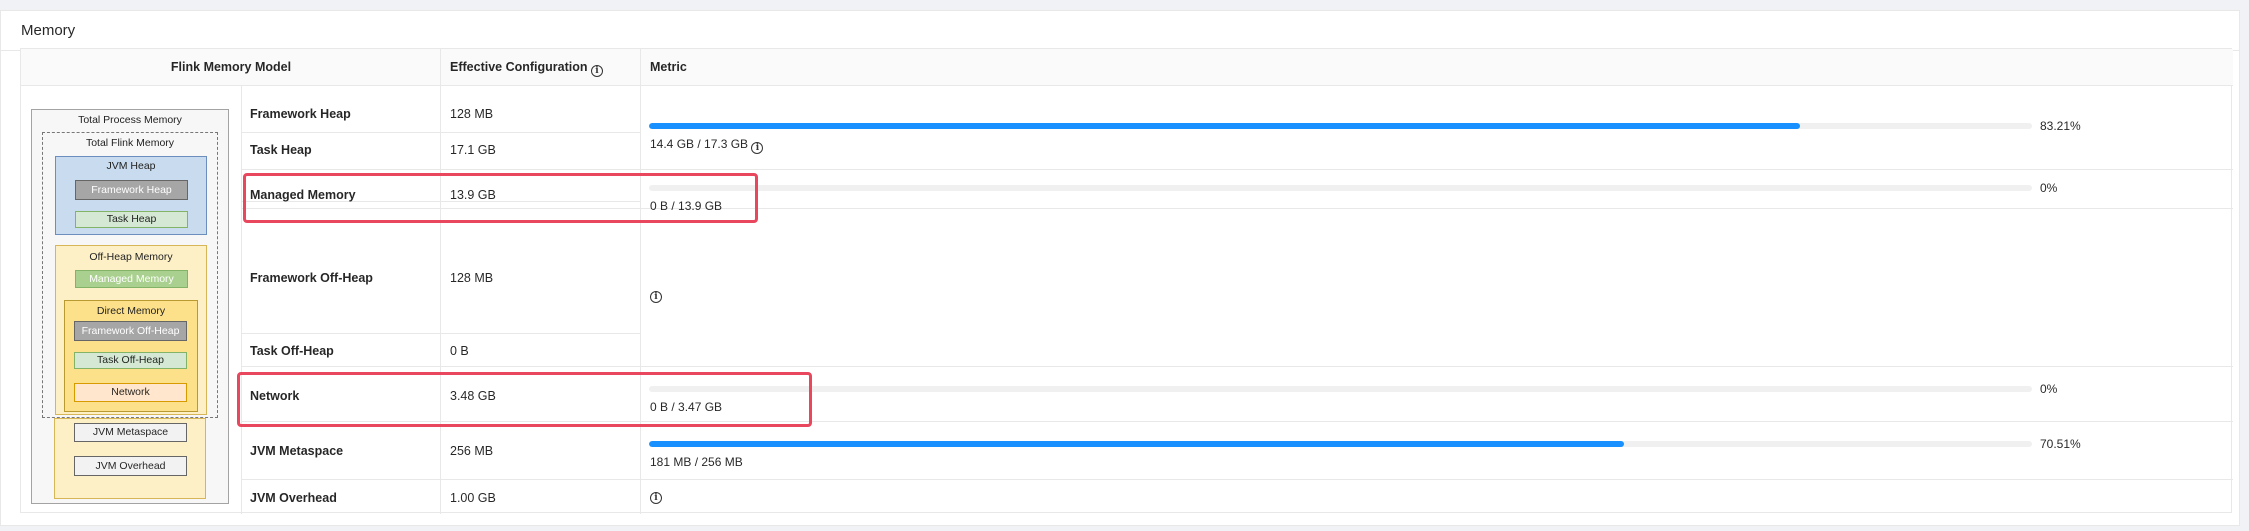 The image size is (2249, 531). What do you see at coordinates (130, 466) in the screenshot?
I see `jvm-overhead-block: JVM Overhead` at bounding box center [130, 466].